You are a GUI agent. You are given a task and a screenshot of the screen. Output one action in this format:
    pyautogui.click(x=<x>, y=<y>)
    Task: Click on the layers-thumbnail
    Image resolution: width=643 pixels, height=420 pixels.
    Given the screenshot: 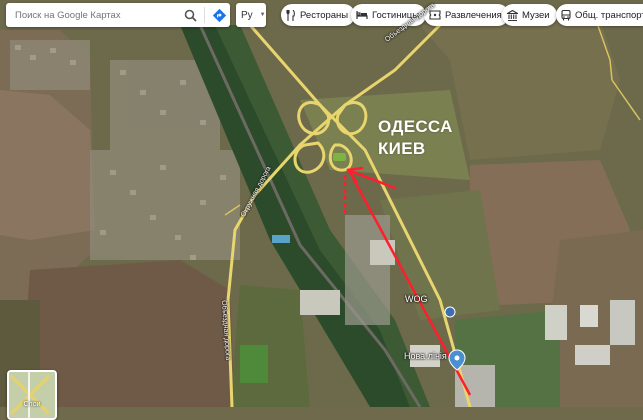 What is the action you would take?
    pyautogui.click(x=32, y=395)
    